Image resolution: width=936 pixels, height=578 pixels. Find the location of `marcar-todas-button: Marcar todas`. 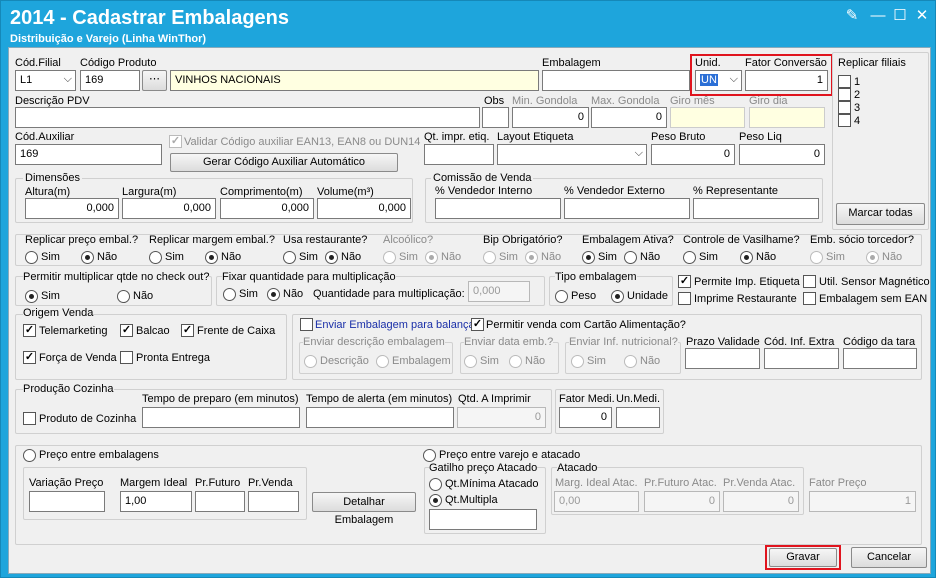

marcar-todas-button: Marcar todas is located at coordinates (880, 214).